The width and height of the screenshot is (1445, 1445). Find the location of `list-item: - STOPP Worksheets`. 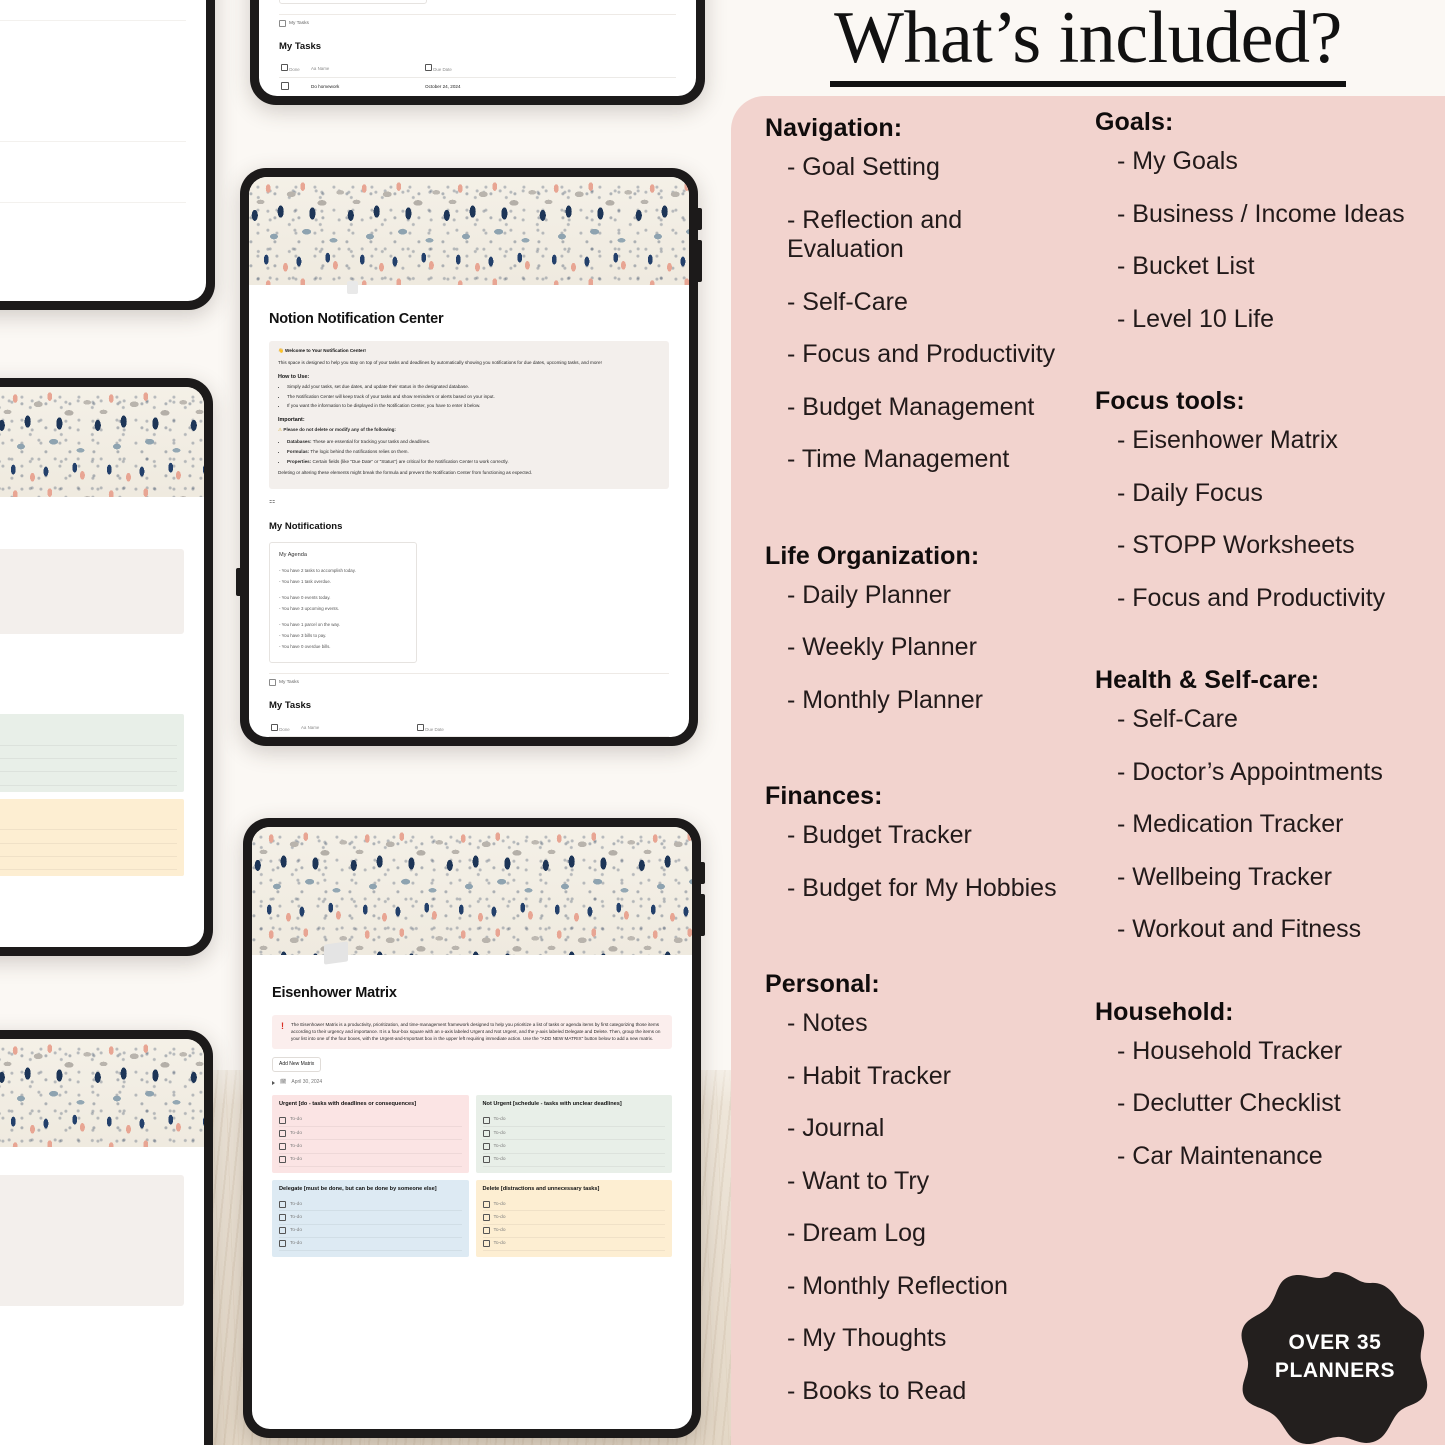

list-item: - STOPP Worksheets is located at coordinates (1270, 546).